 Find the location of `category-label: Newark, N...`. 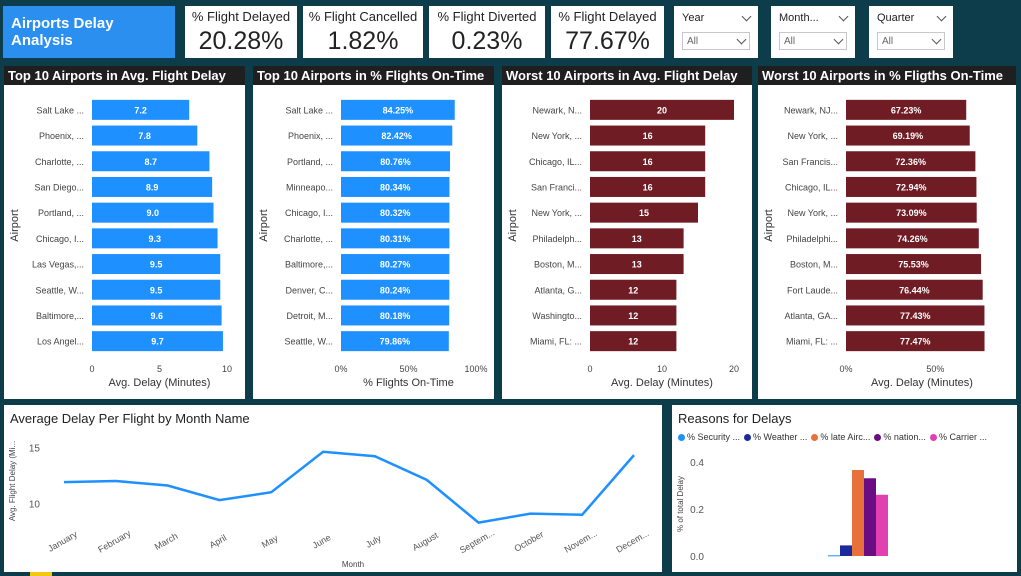

category-label: Newark, N... is located at coordinates (557, 110).